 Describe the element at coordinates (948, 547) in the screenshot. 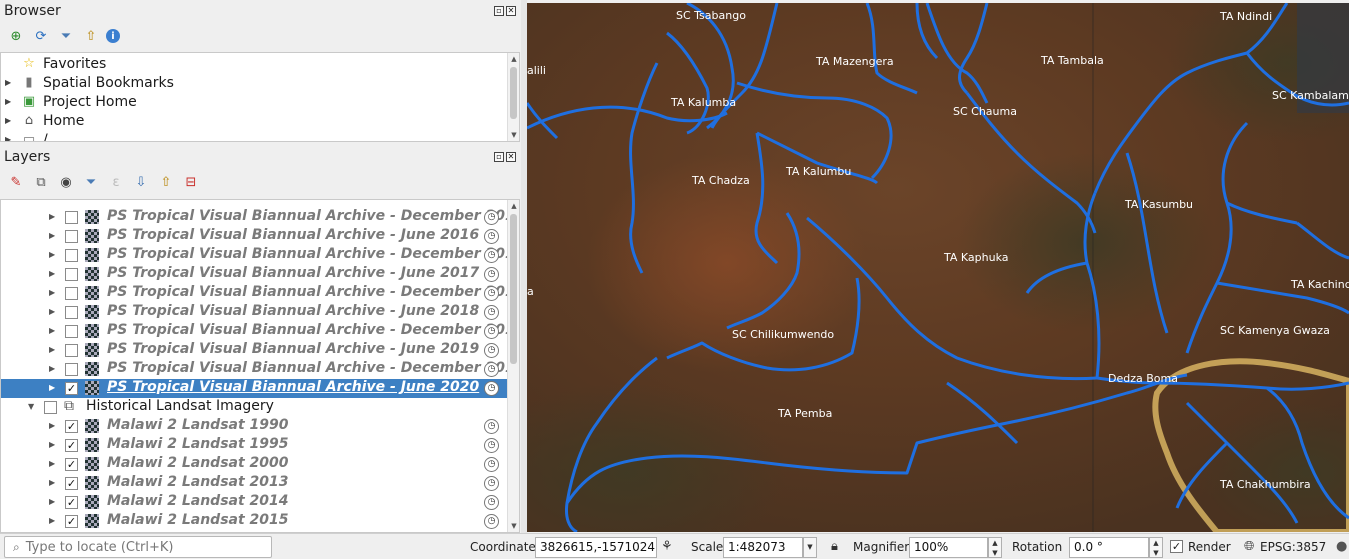

I see `magnifier-field: 100%` at that location.